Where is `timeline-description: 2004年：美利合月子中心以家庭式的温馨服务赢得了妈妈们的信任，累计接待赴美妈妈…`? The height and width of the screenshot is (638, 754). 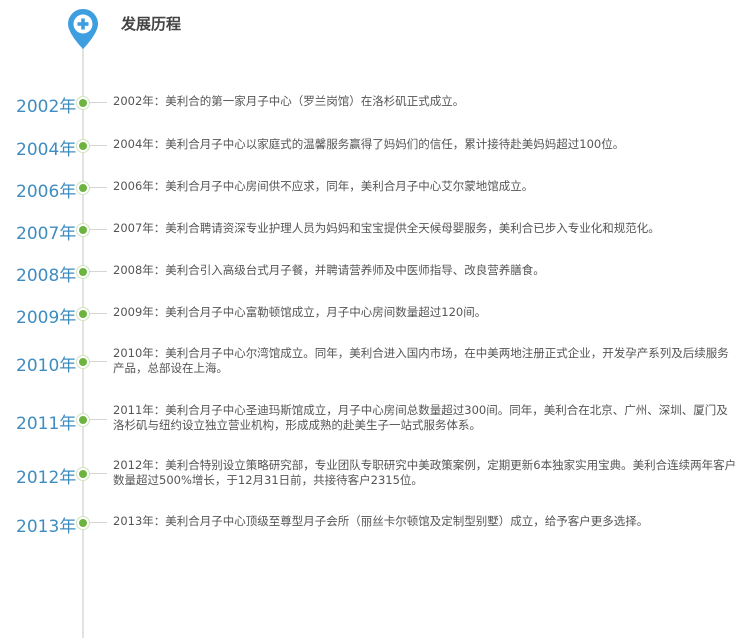 timeline-description: 2004年：美利合月子中心以家庭式的温馨服务赢得了妈妈们的信任，累计接待赴美妈妈… is located at coordinates (369, 144).